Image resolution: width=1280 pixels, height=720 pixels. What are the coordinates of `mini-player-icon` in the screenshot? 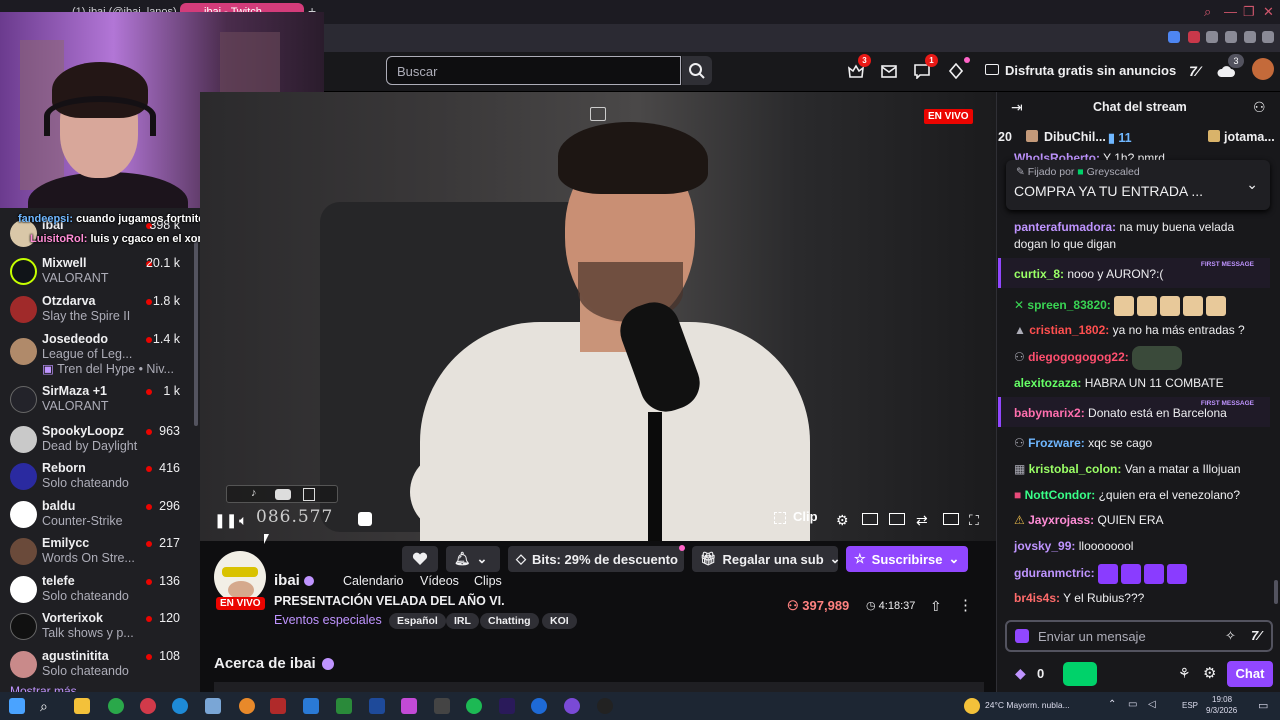 It's located at (951, 519).